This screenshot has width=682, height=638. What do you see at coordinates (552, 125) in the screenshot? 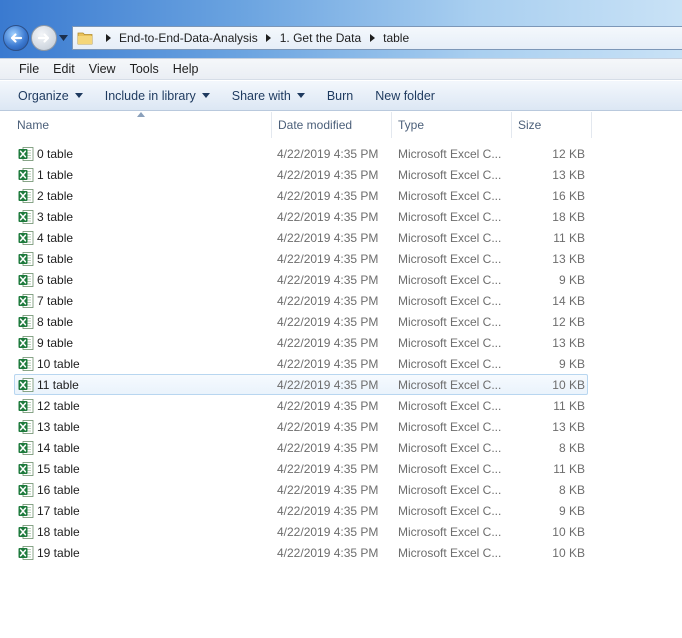
I see `column-header-size: Size` at bounding box center [552, 125].